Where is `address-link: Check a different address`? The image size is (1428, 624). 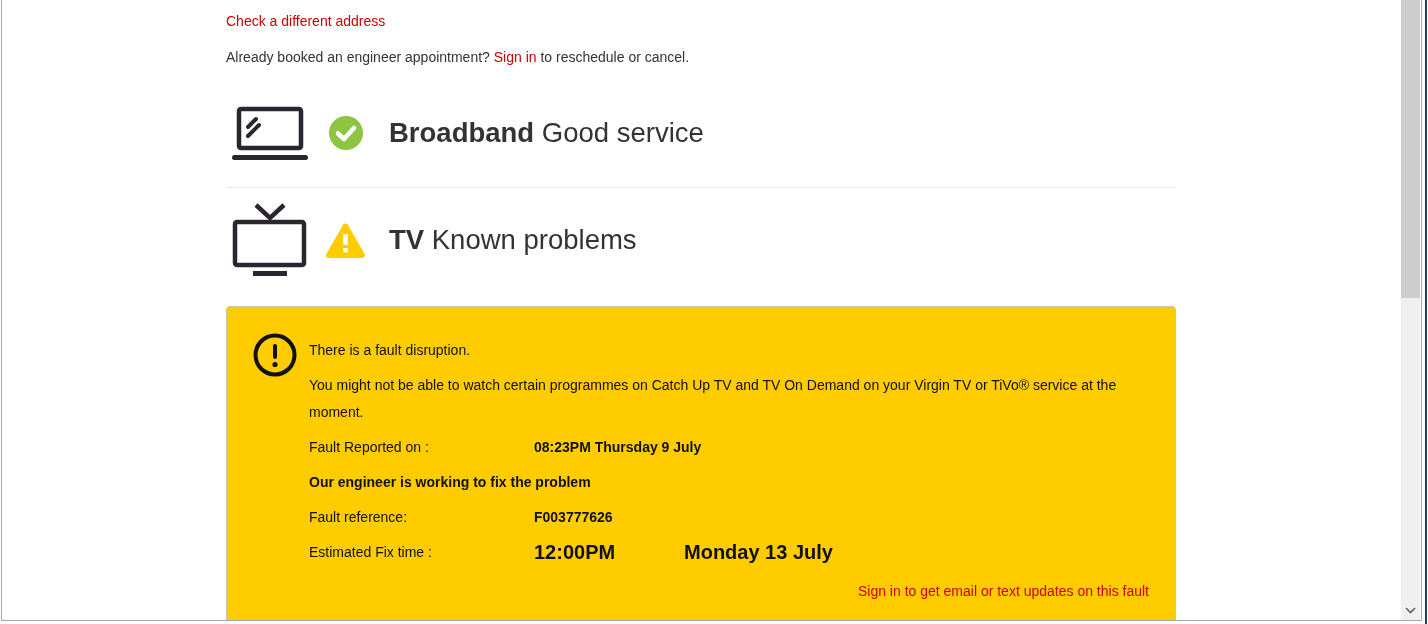
address-link: Check a different address is located at coordinates (306, 21).